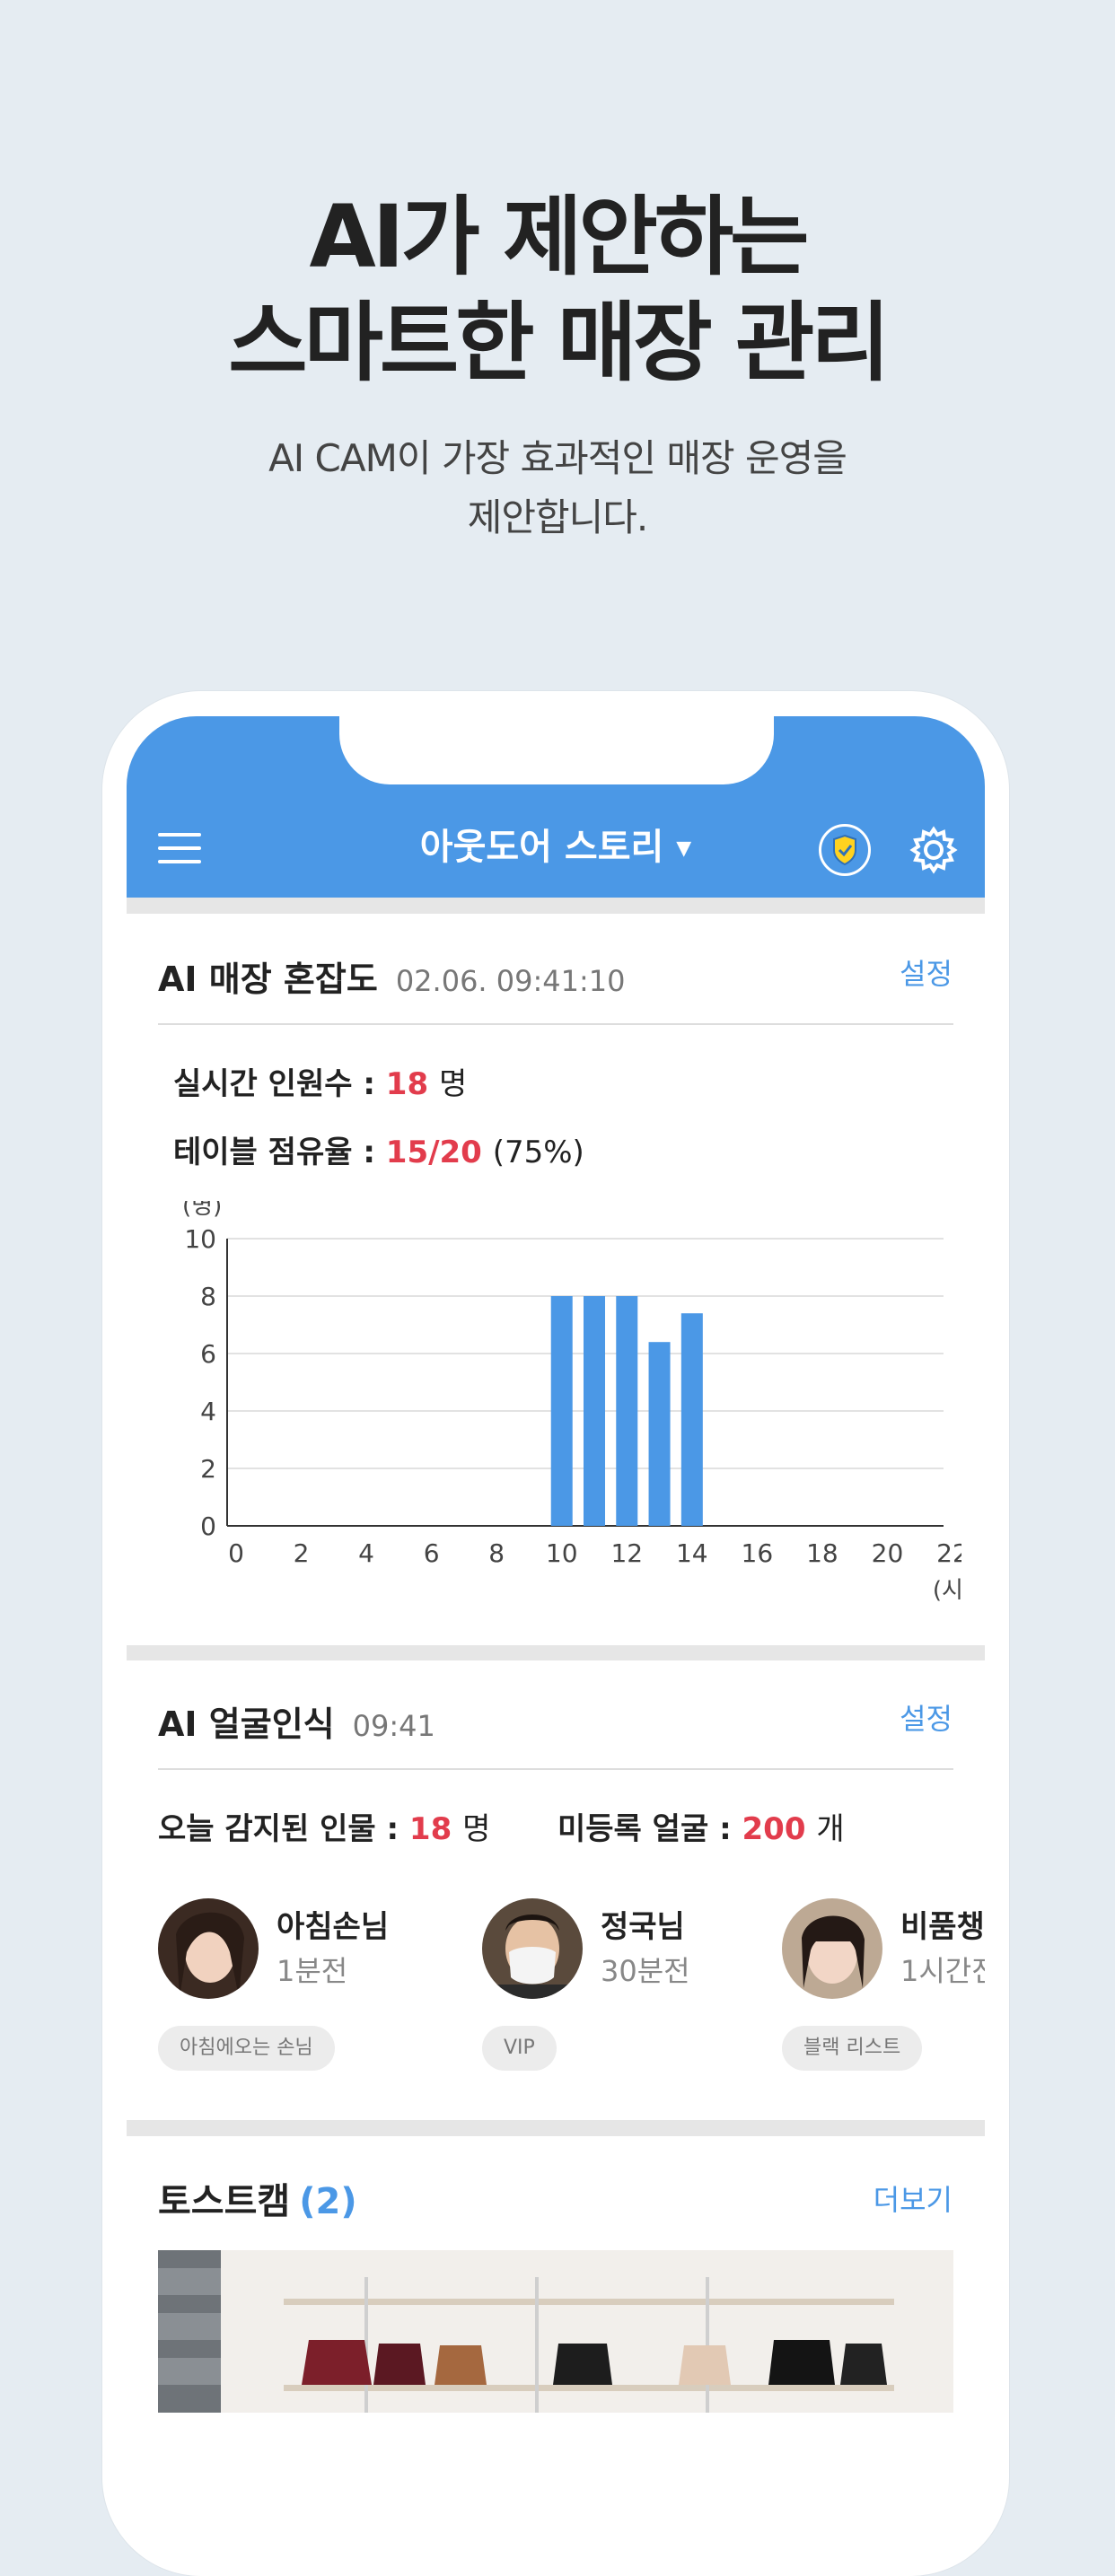 This screenshot has width=1115, height=2576. Describe the element at coordinates (758, 1553) in the screenshot. I see `chart-x-tick-label: 16` at that location.